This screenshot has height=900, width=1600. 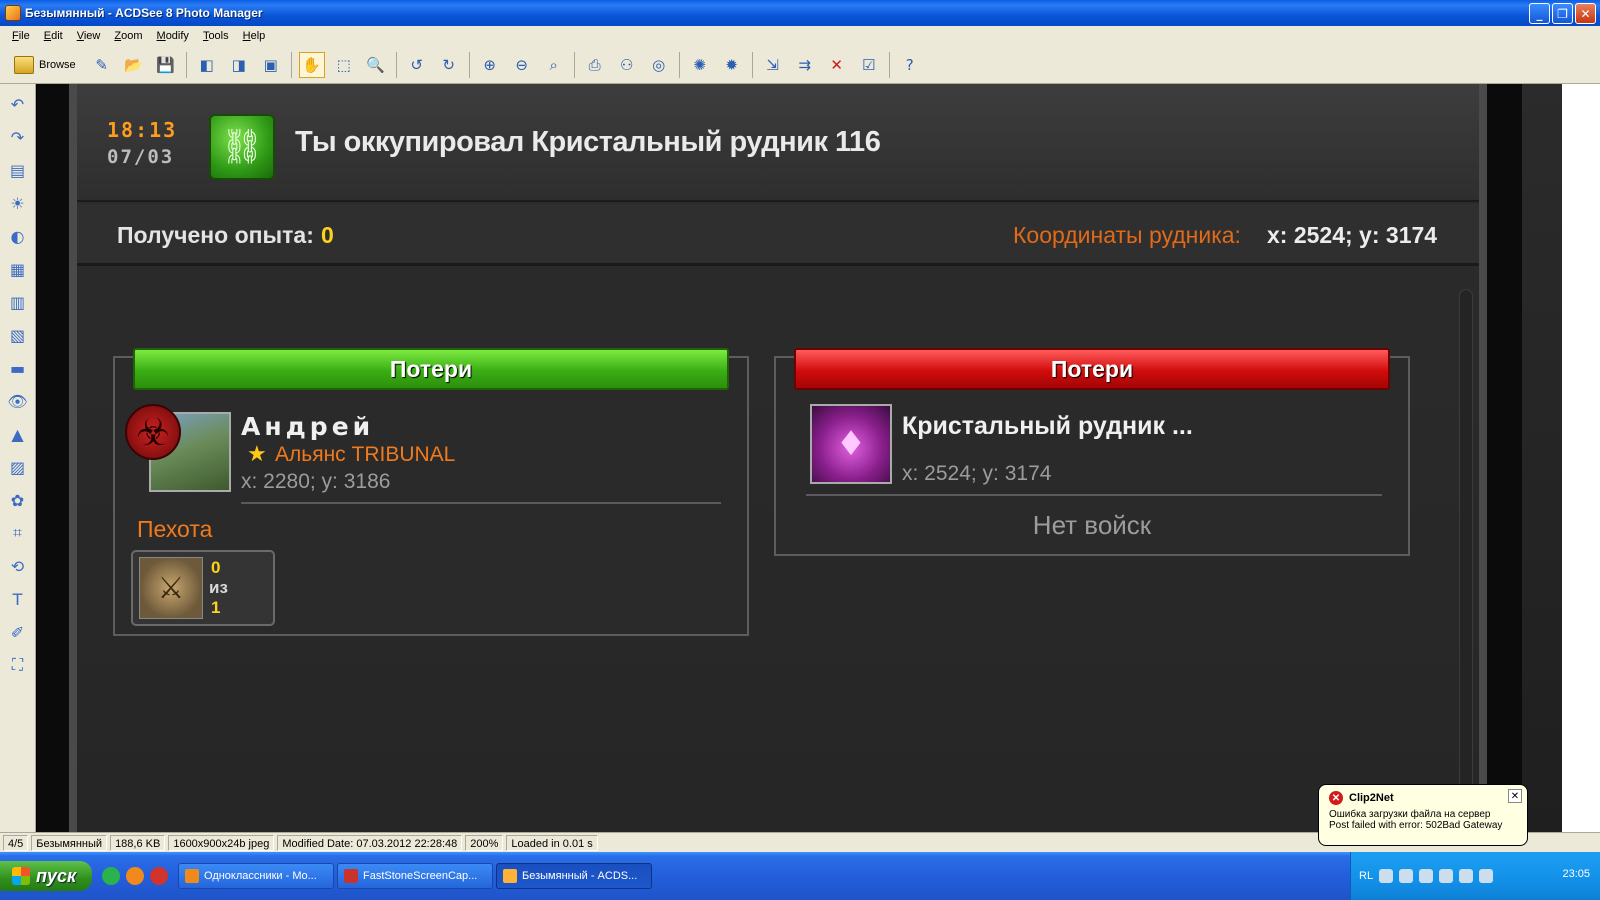 I want to click on firefox-icon, so click(x=135, y=876).